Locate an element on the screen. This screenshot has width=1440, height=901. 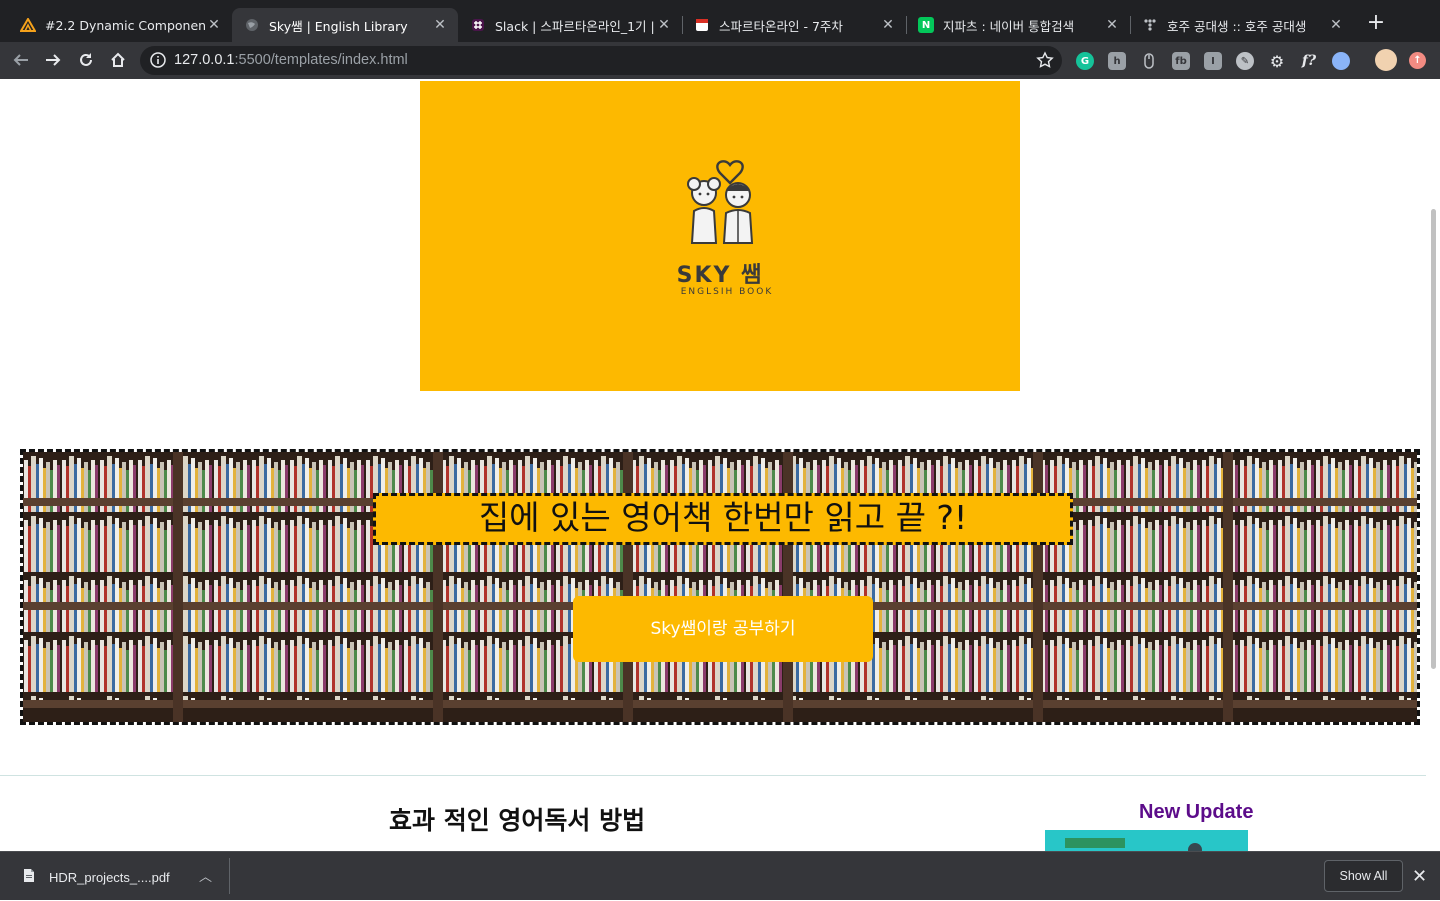
tab-dynamic-component: #2.2 Dynamic Component G ✕ is located at coordinates (120, 25).